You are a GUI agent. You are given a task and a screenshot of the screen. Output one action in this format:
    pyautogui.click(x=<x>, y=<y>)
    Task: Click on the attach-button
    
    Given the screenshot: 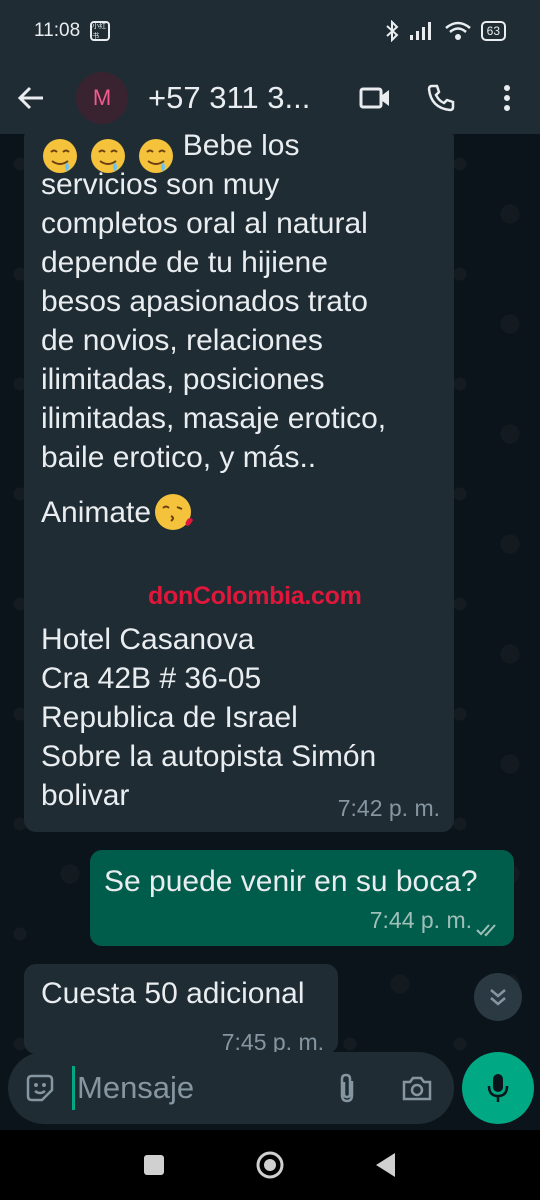 What is the action you would take?
    pyautogui.click(x=347, y=1088)
    